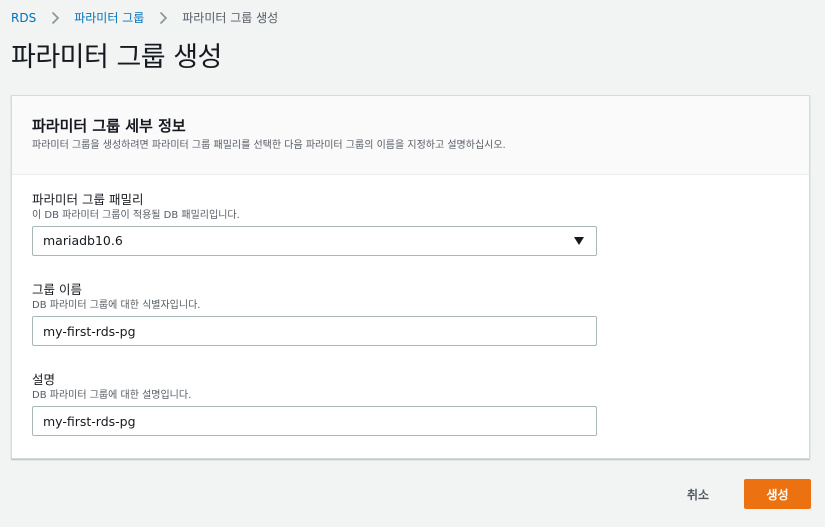 This screenshot has width=825, height=527. What do you see at coordinates (314, 313) in the screenshot?
I see `group-name-field: 그룹 이름 DB 파라미터 그룹에 대한 식별자입니다.` at bounding box center [314, 313].